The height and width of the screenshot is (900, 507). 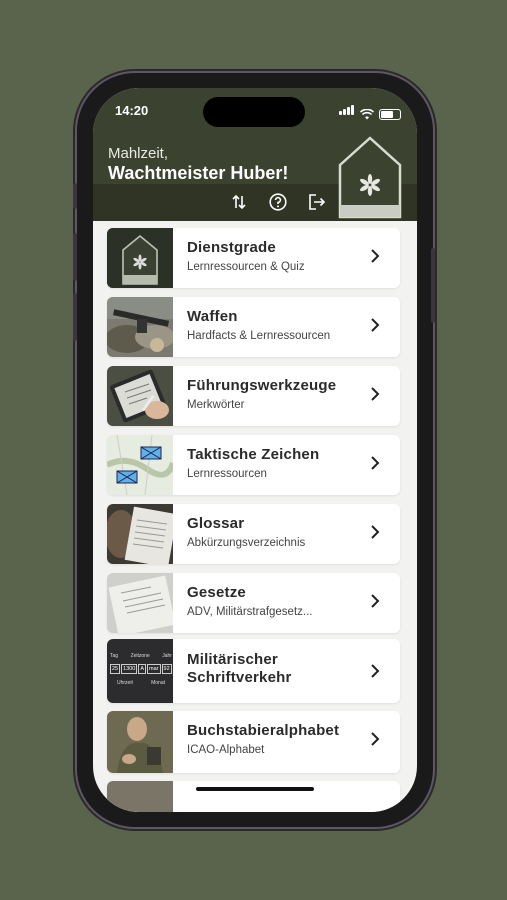 What do you see at coordinates (253, 796) in the screenshot?
I see `menu-item-partial` at bounding box center [253, 796].